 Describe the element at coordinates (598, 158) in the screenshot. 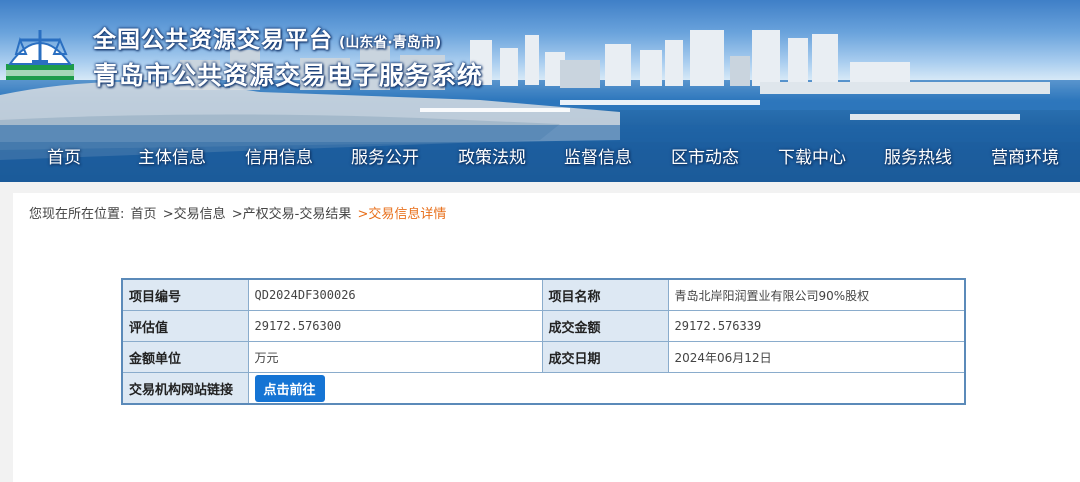

I see `nav-item-supervision: 监督信息` at that location.